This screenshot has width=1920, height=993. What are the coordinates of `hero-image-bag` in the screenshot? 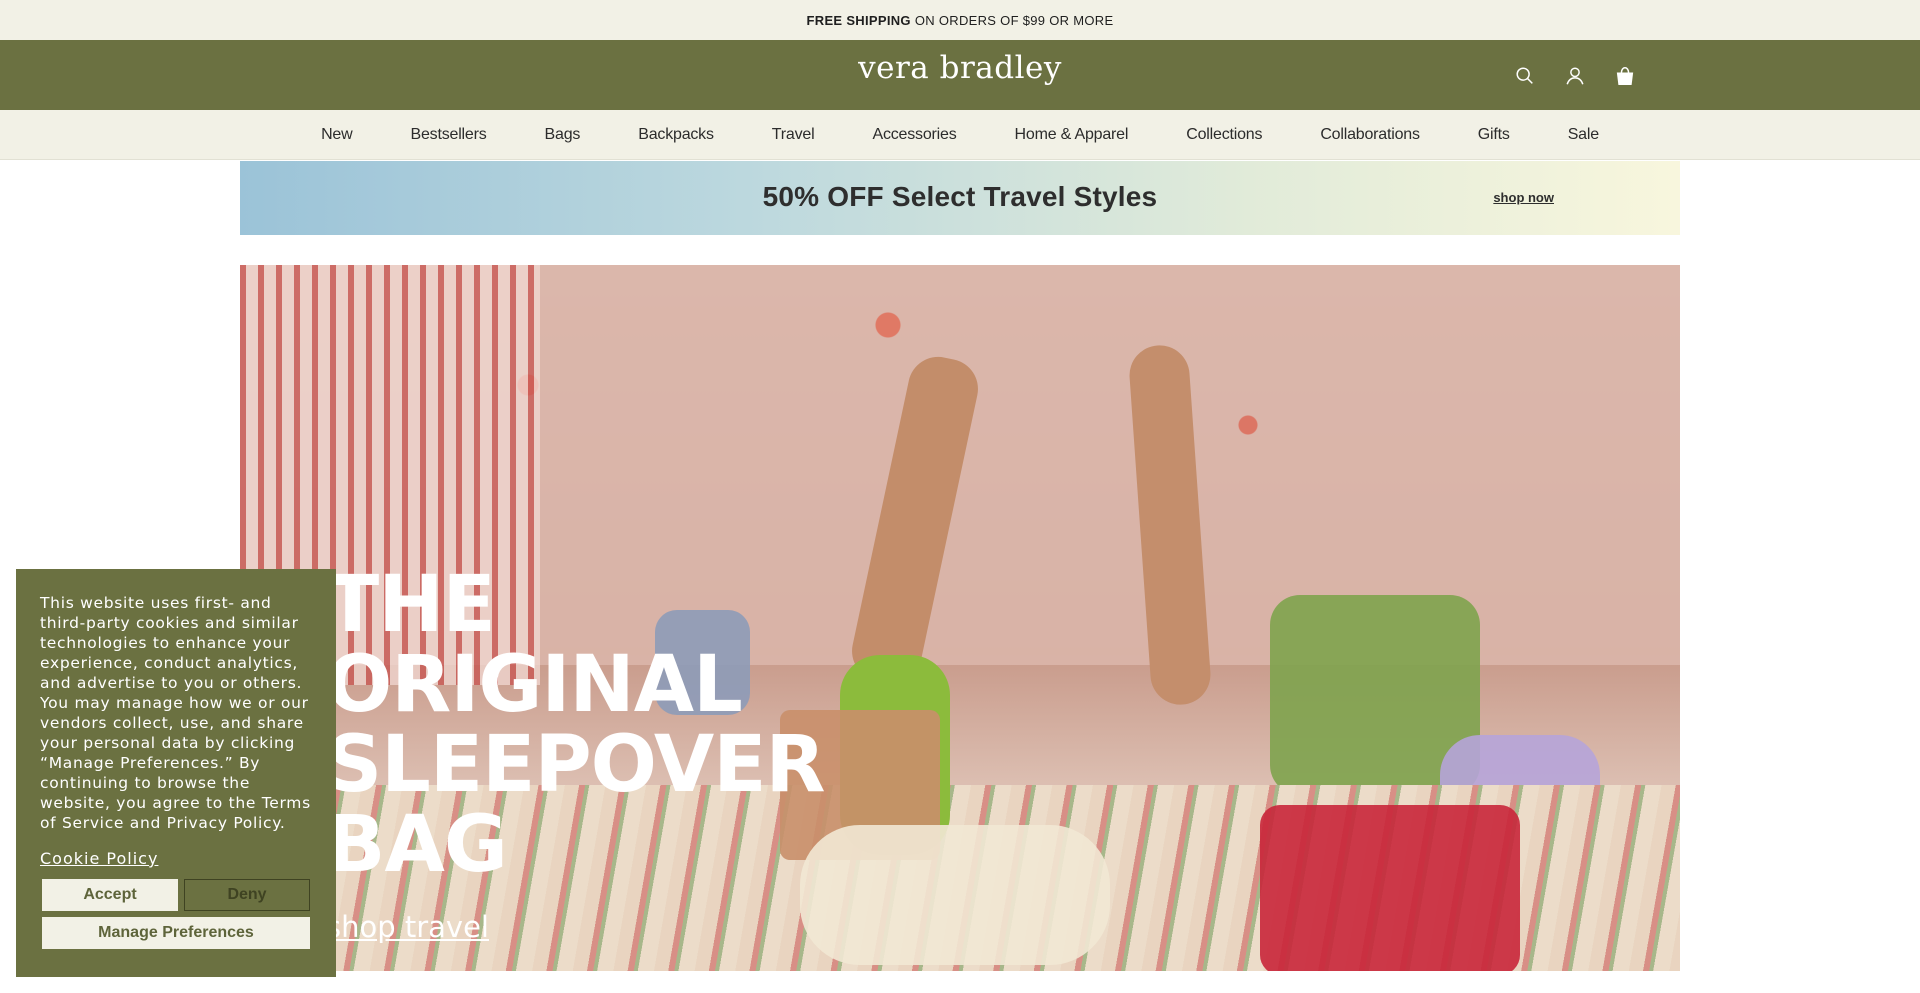 It's located at (1390, 888).